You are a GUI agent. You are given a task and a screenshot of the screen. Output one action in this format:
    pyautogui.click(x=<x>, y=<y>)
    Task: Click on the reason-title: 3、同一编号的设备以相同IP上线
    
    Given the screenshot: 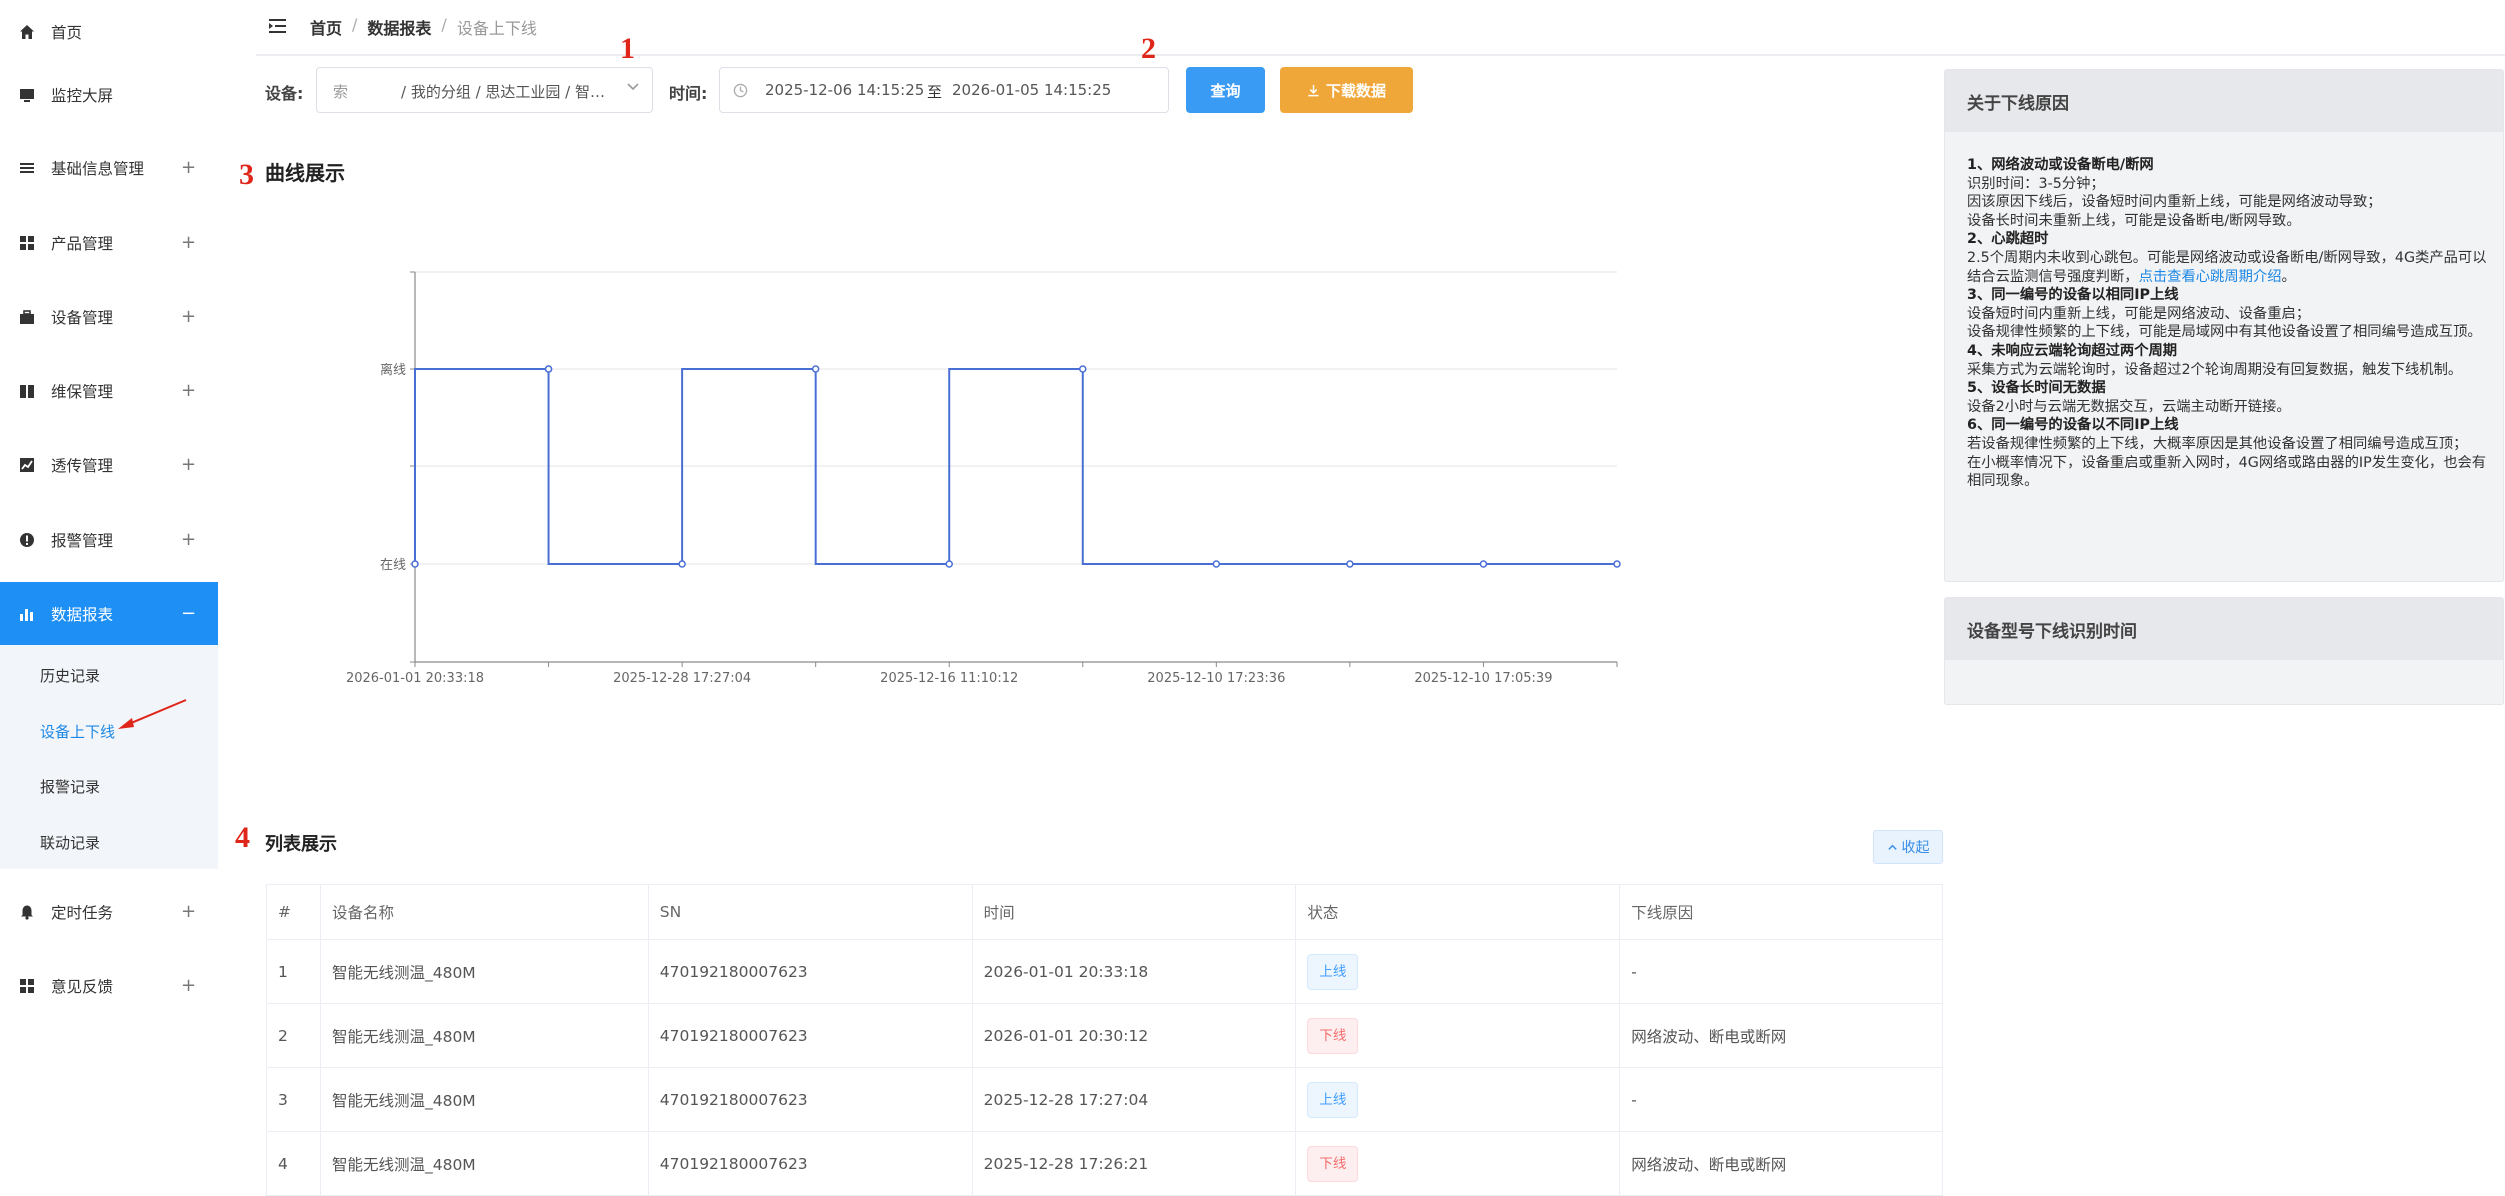 What is the action you would take?
    pyautogui.click(x=2073, y=295)
    